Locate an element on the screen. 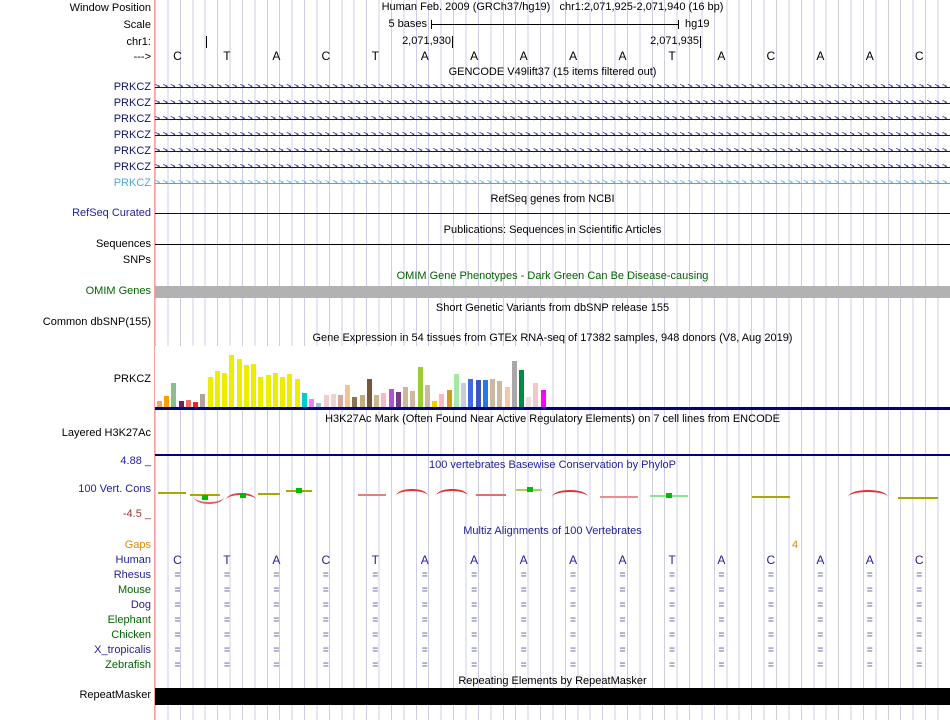  sequences-line is located at coordinates (552, 244).